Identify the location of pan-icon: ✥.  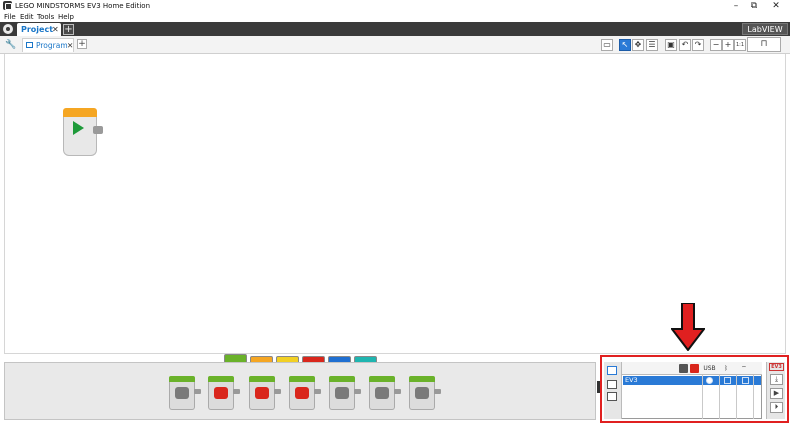
(638, 45).